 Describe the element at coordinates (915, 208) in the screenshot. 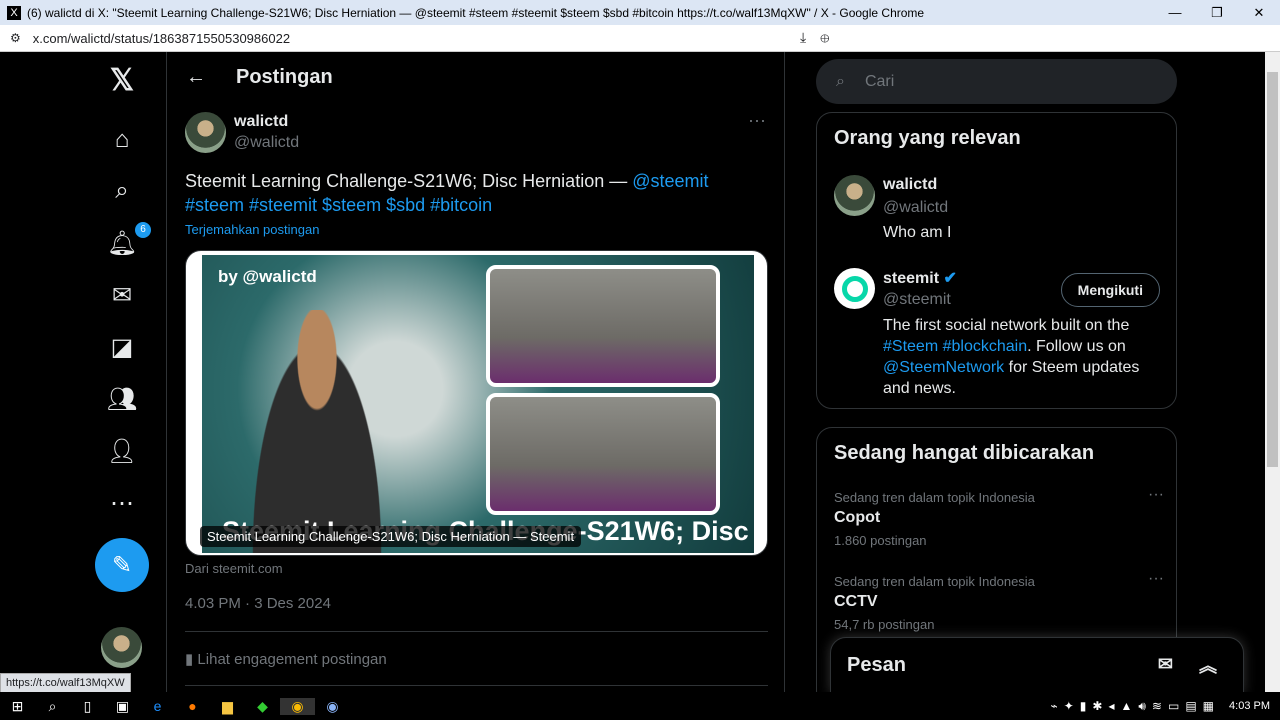

I see `person-handle: @walictd` at that location.